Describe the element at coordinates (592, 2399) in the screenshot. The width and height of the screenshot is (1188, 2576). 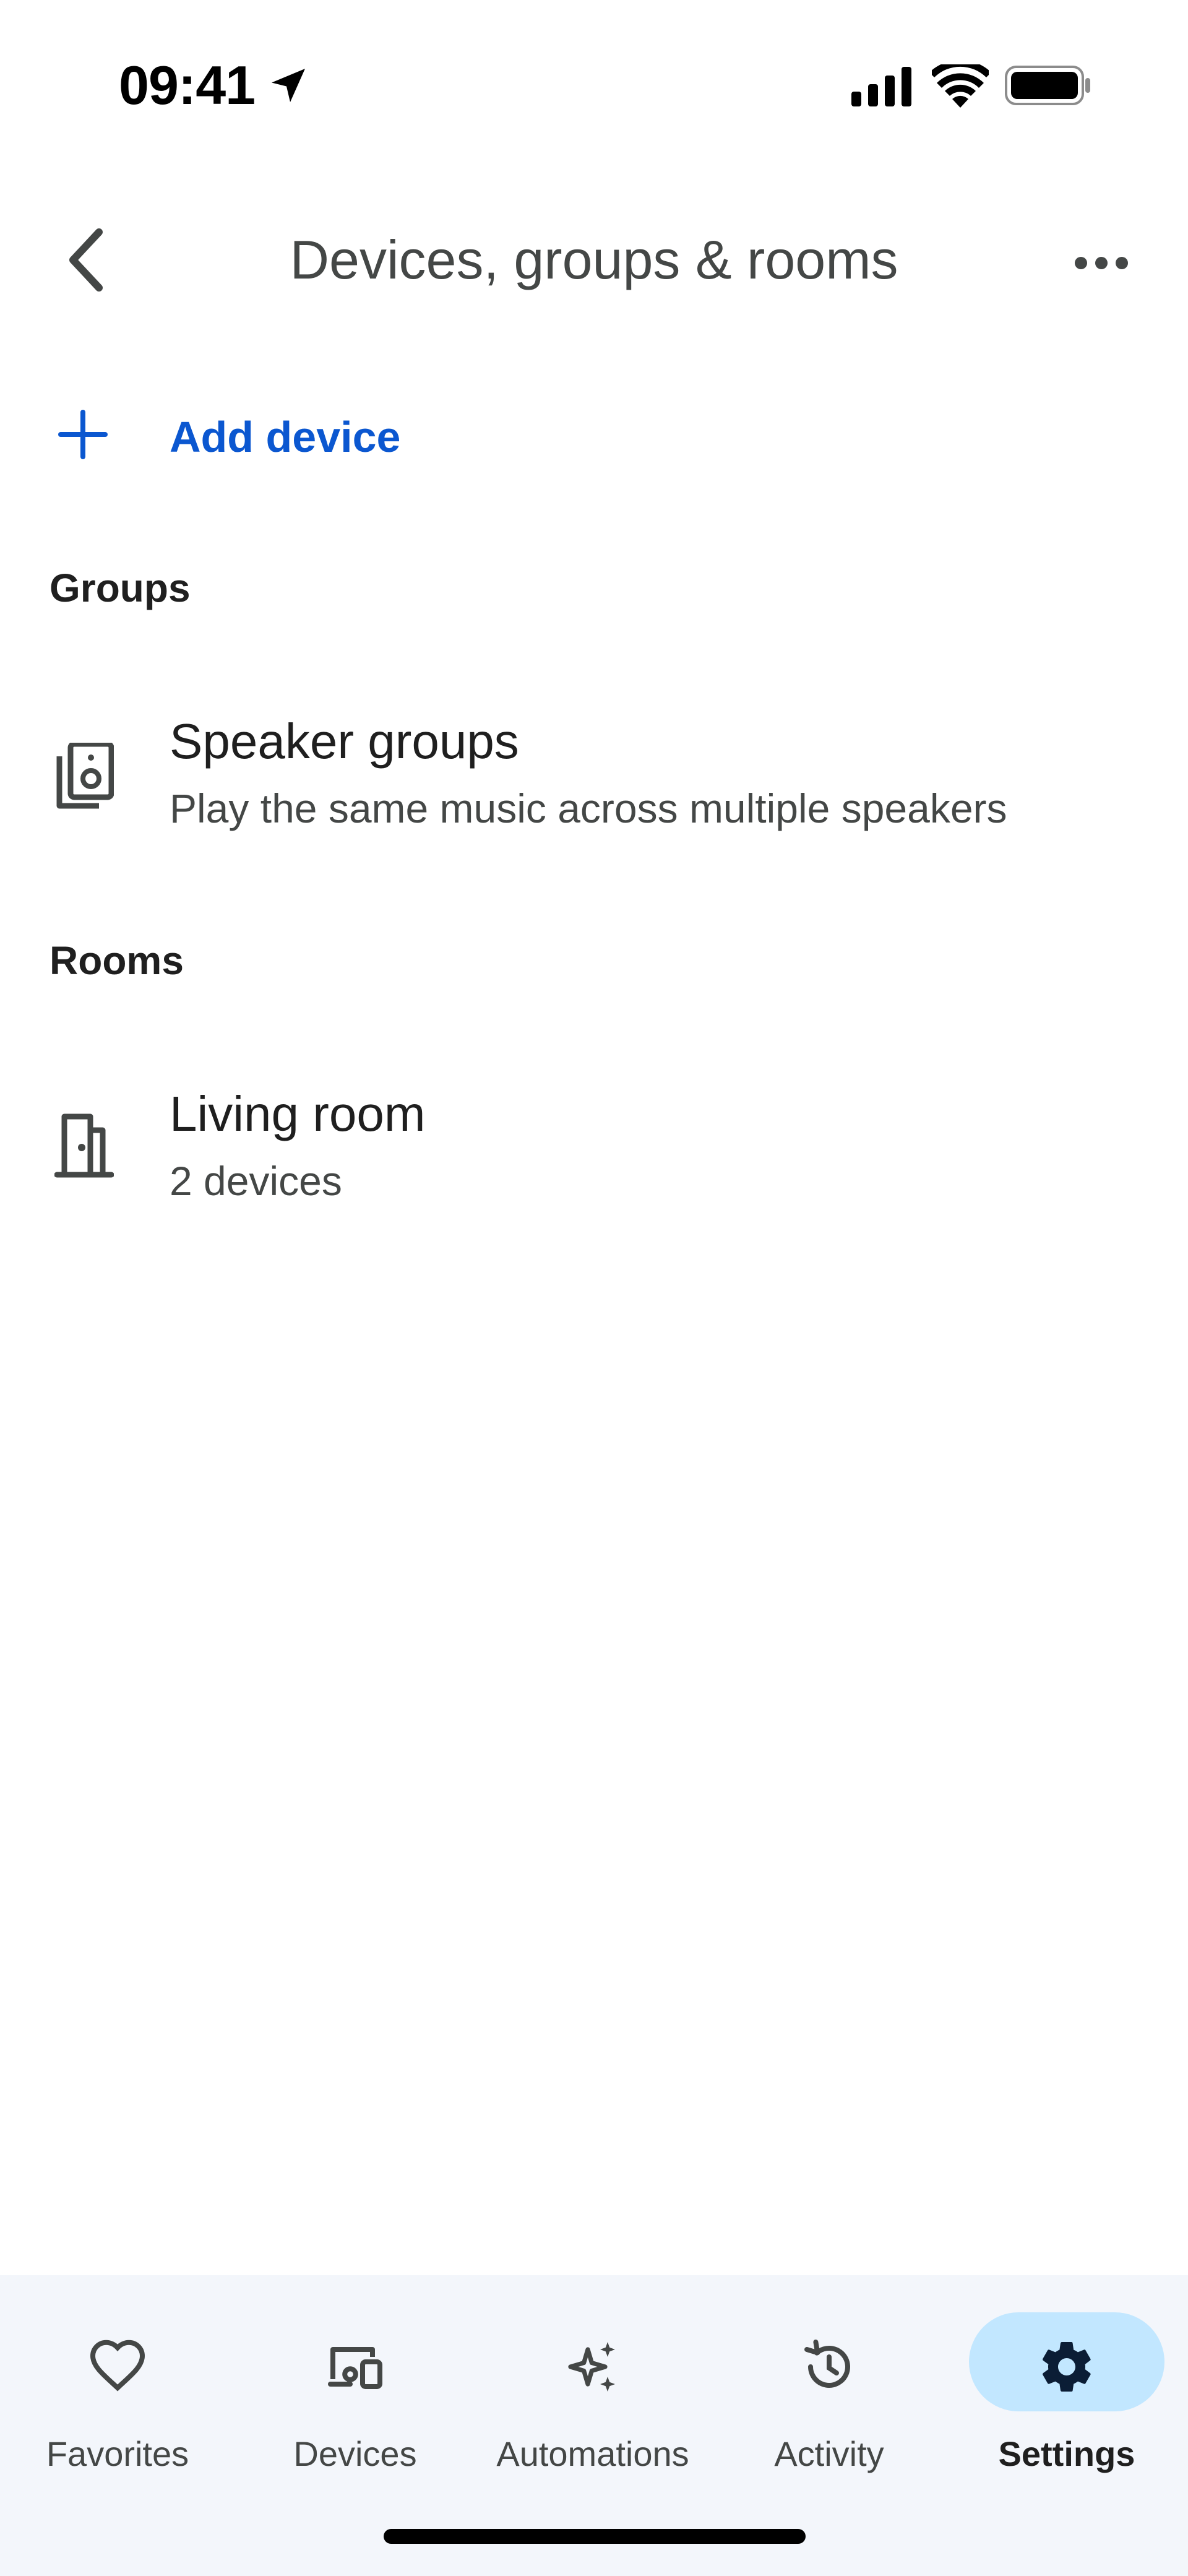
I see `nav-automations: Automations` at that location.